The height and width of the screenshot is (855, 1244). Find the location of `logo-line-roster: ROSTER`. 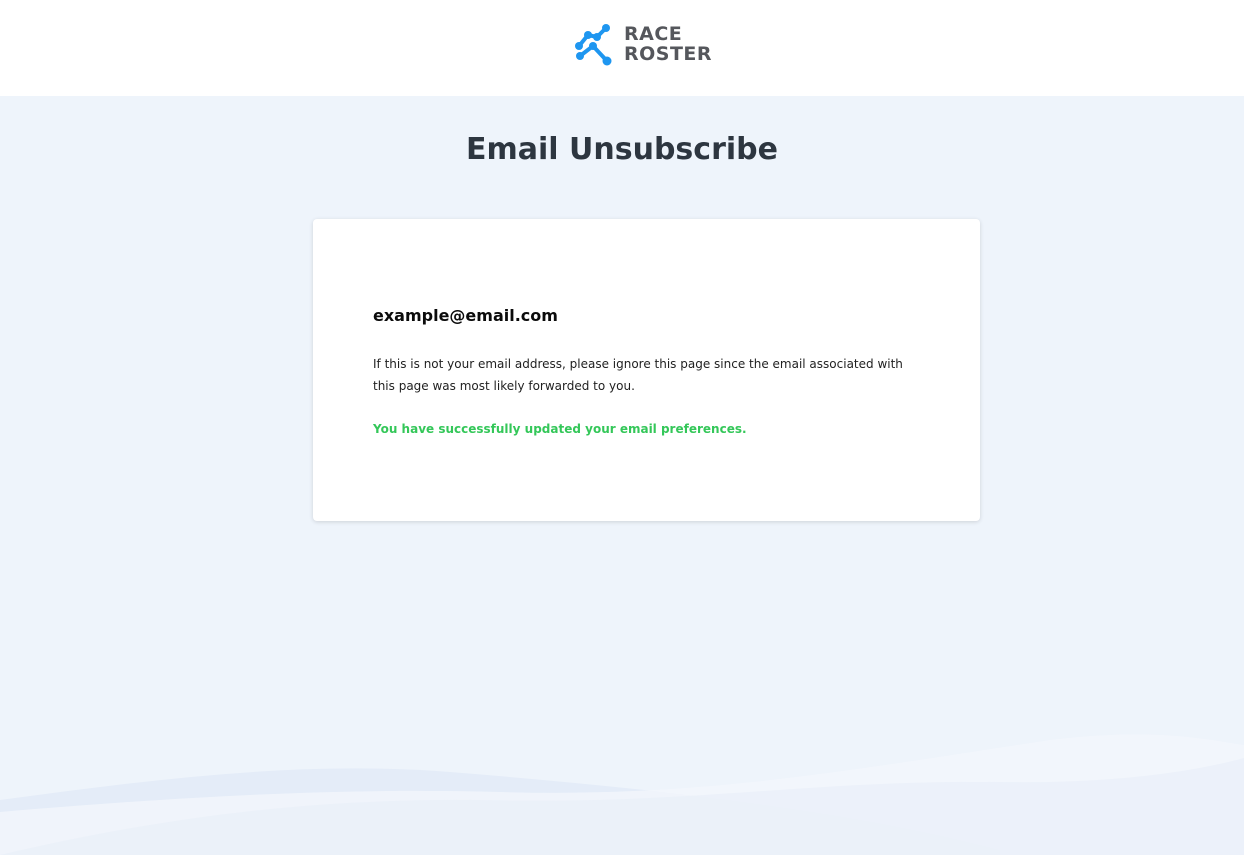

logo-line-roster: ROSTER is located at coordinates (668, 54).